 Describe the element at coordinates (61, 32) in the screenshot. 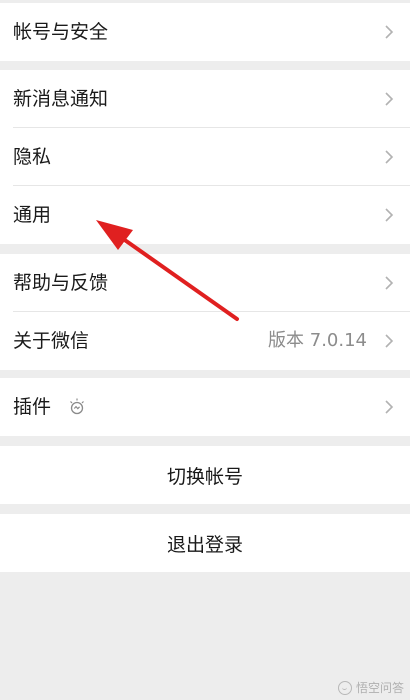

I see `row-label: 帐号与安全` at that location.